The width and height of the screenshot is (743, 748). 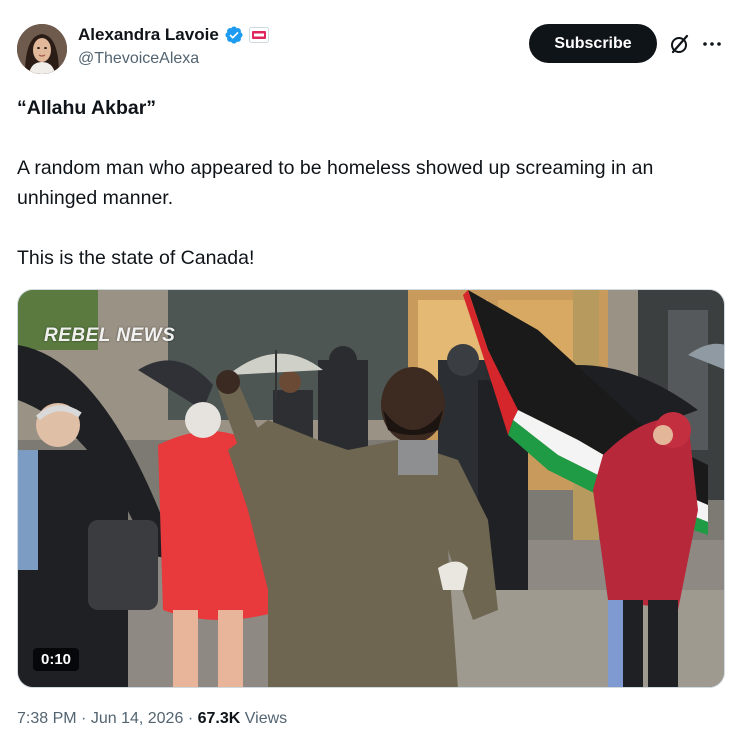 I want to click on more-dots-icon, so click(x=712, y=44).